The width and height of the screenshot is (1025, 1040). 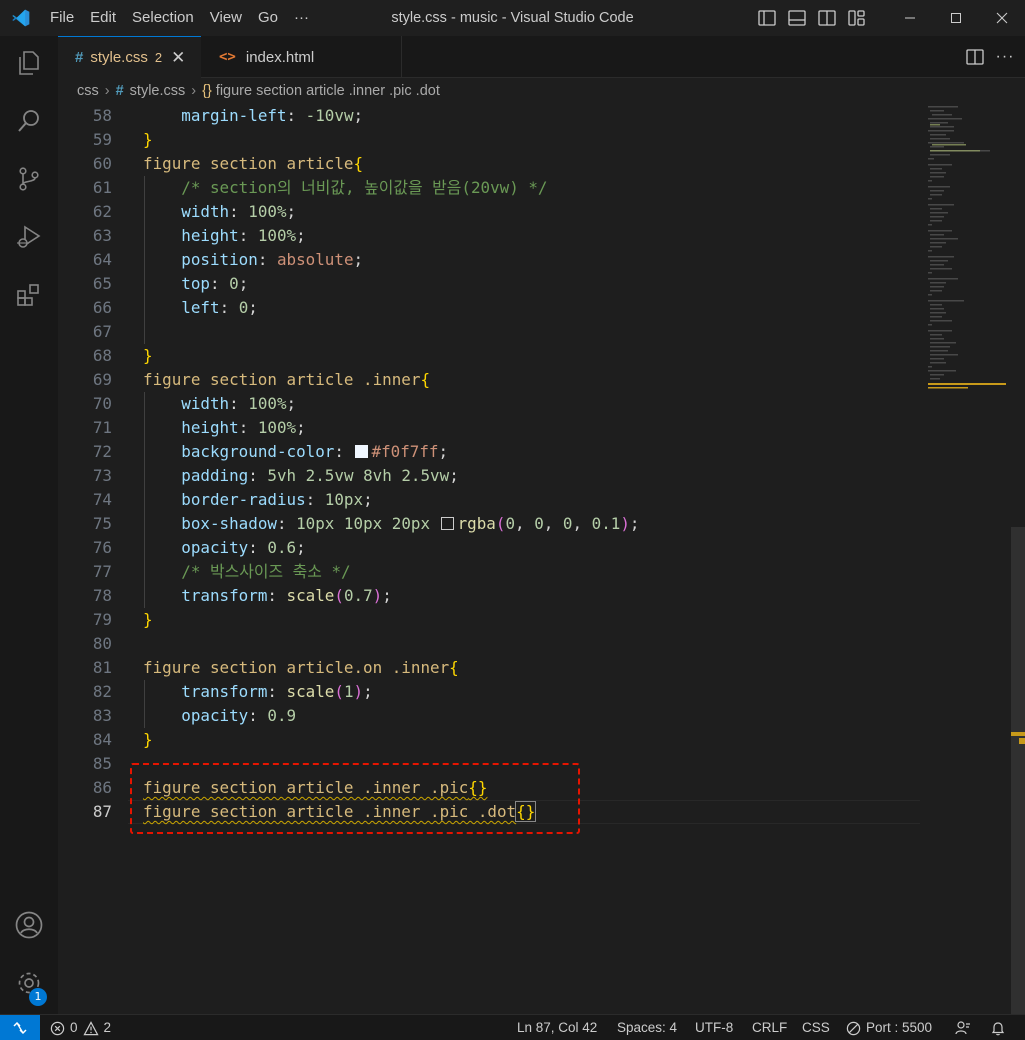 What do you see at coordinates (122, 619) in the screenshot?
I see `code-line: 79}` at bounding box center [122, 619].